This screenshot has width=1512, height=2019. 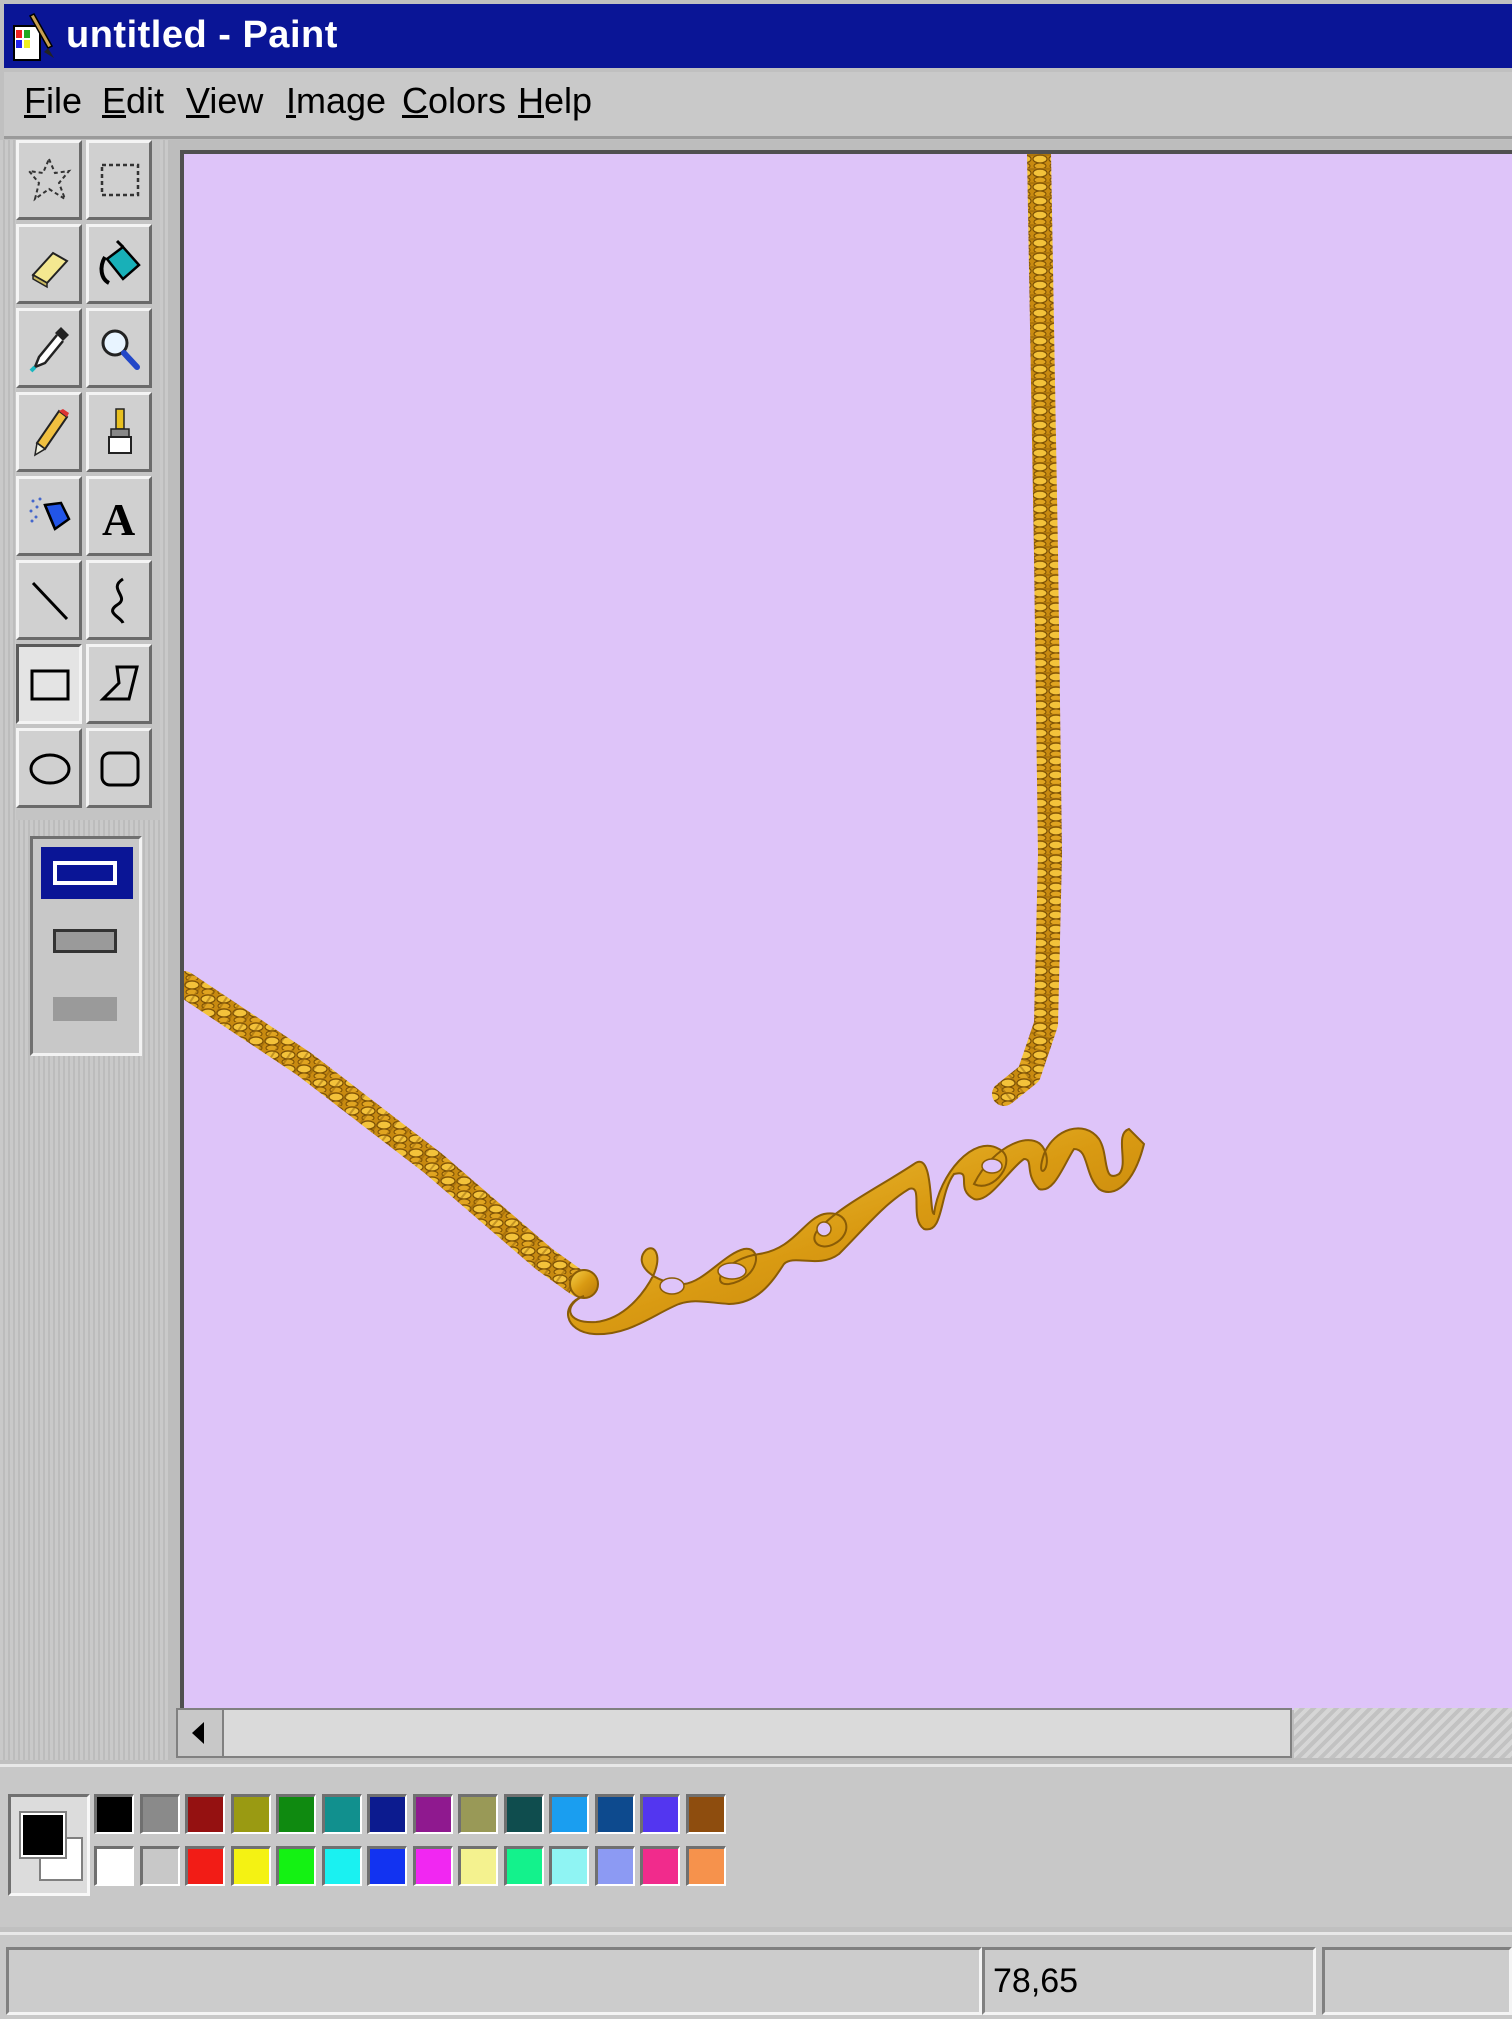 I want to click on menu-file: File, so click(x=53, y=101).